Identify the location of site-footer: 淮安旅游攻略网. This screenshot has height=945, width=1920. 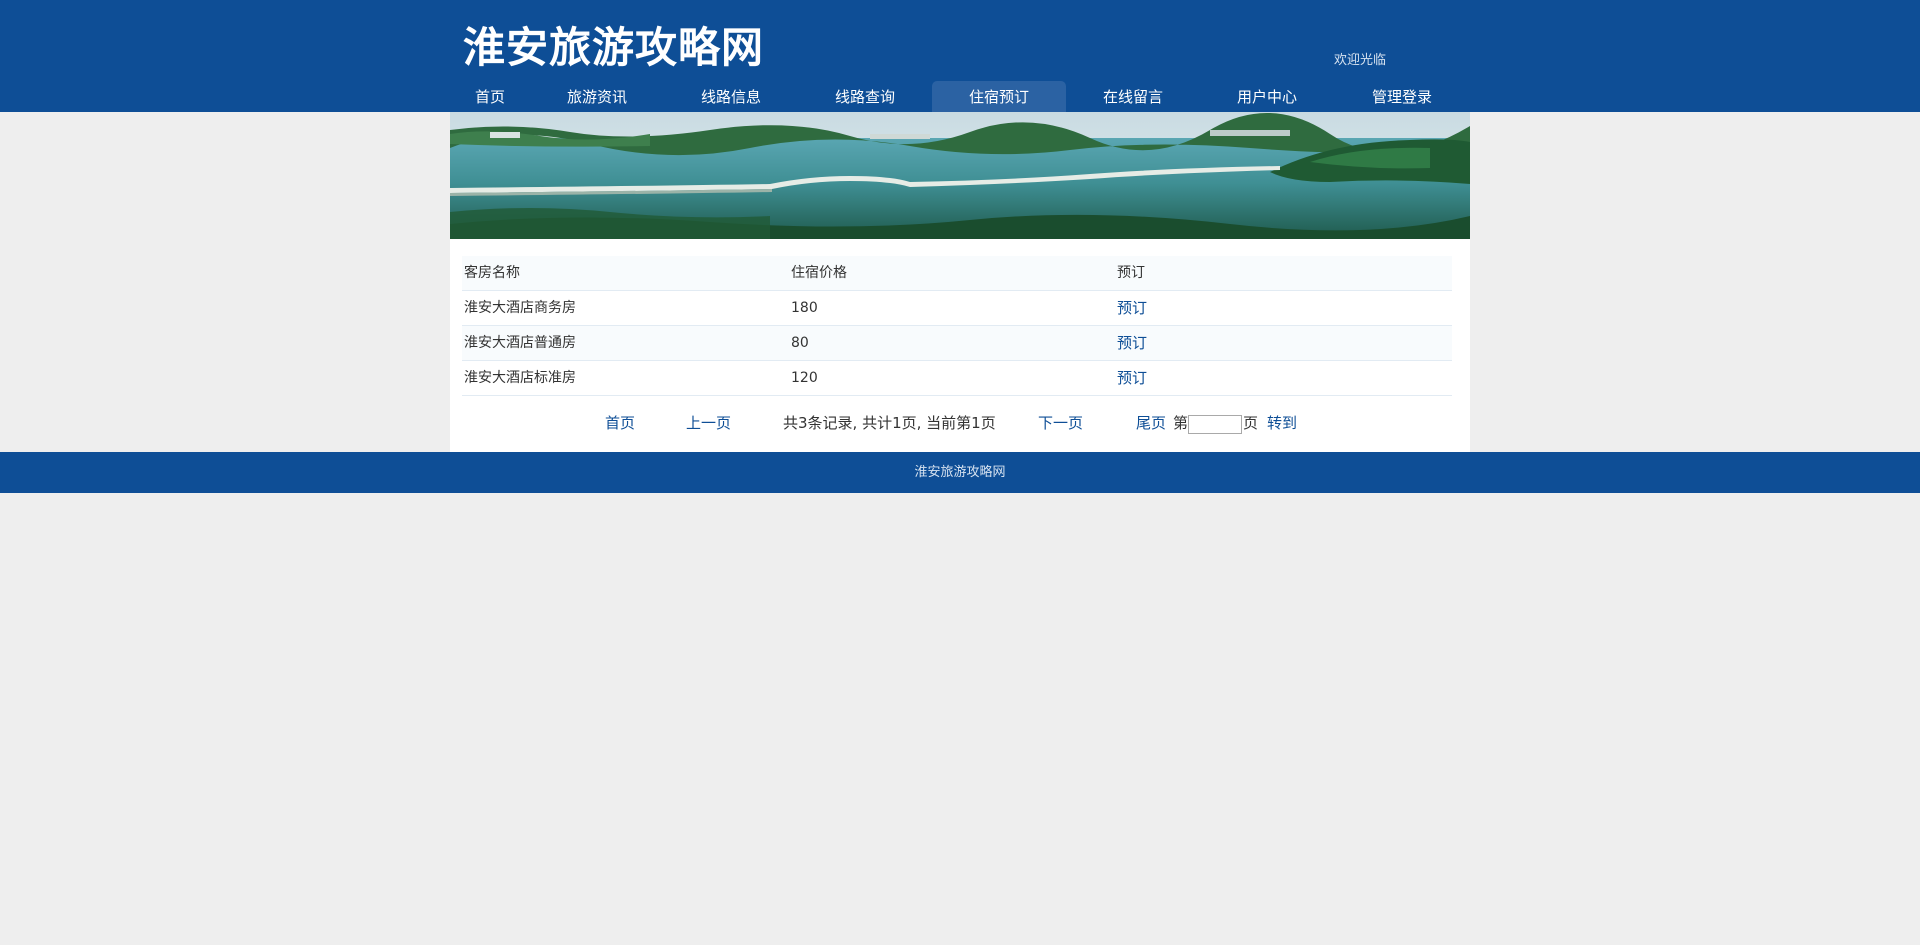
(960, 472).